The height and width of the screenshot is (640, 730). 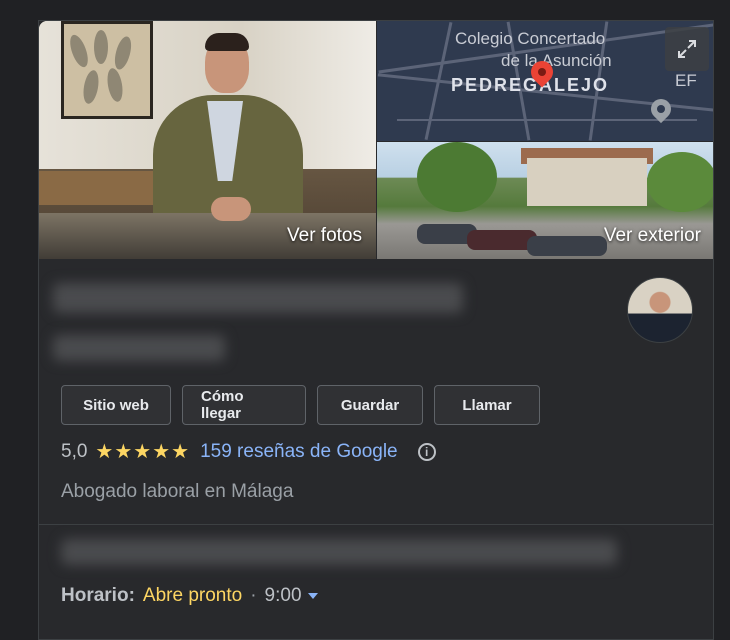 I want to click on street-view-tile: Ver exterior, so click(x=545, y=200).